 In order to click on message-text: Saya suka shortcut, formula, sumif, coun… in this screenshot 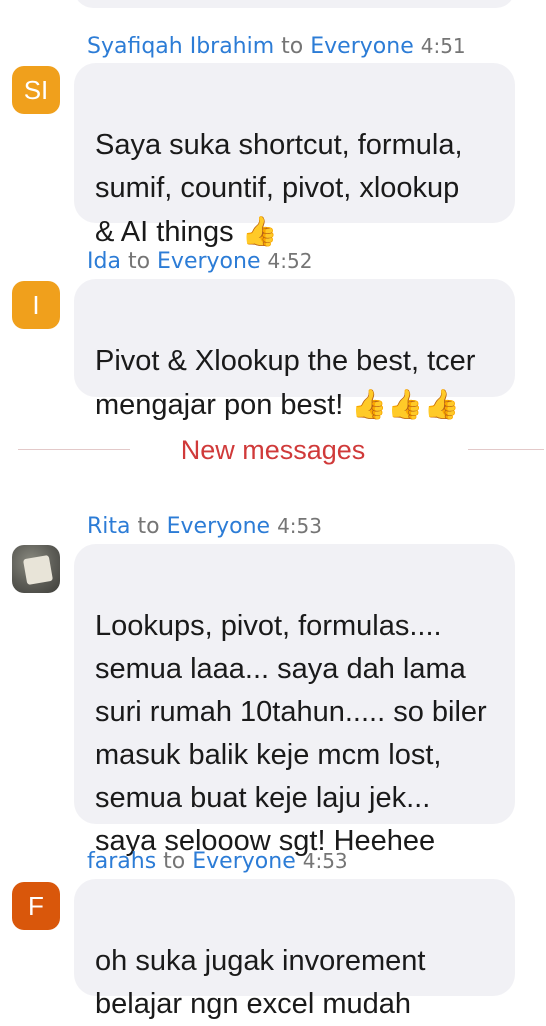, I will do `click(279, 188)`.